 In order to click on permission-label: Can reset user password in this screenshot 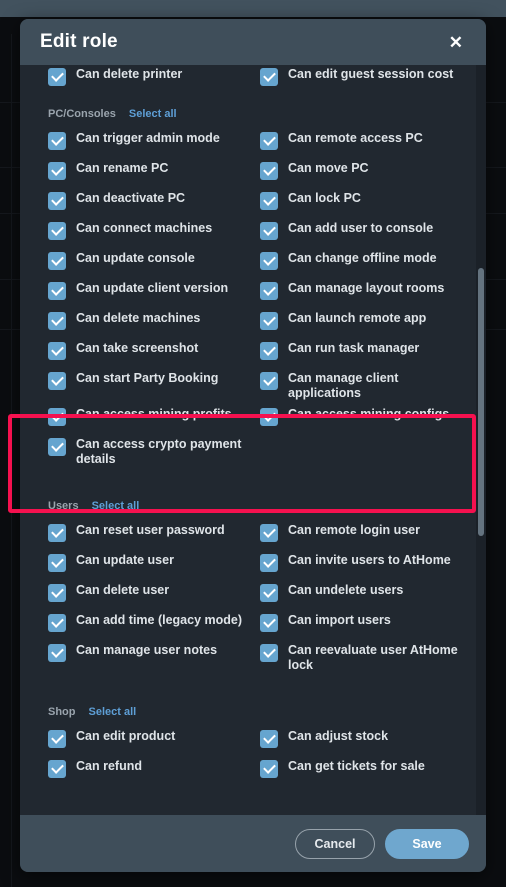, I will do `click(150, 530)`.